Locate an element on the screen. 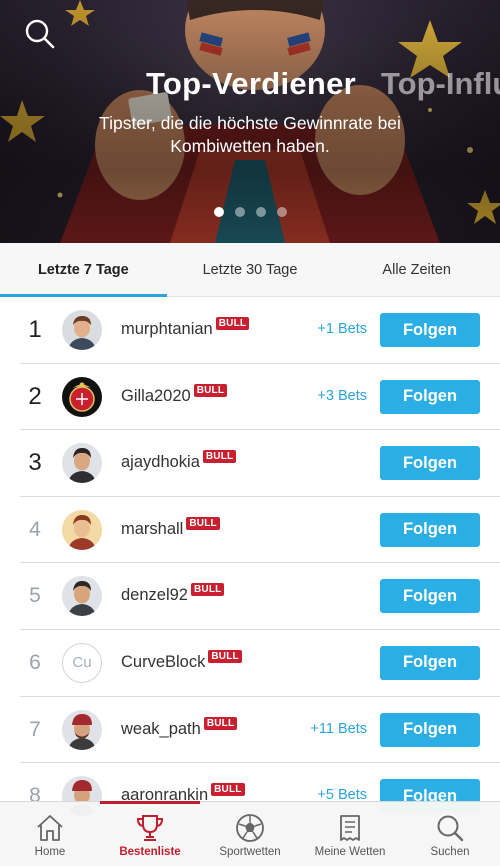 Image resolution: width=500 pixels, height=866 pixels. bet-slip-icon is located at coordinates (350, 828).